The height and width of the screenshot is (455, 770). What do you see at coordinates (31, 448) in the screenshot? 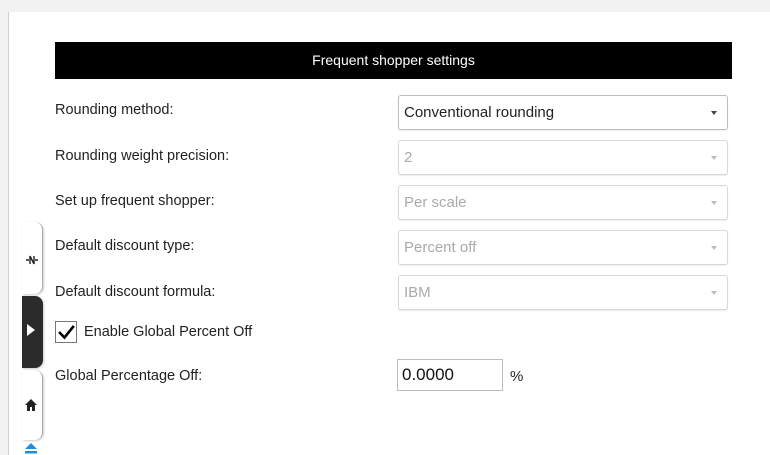
I see `eject-icon` at bounding box center [31, 448].